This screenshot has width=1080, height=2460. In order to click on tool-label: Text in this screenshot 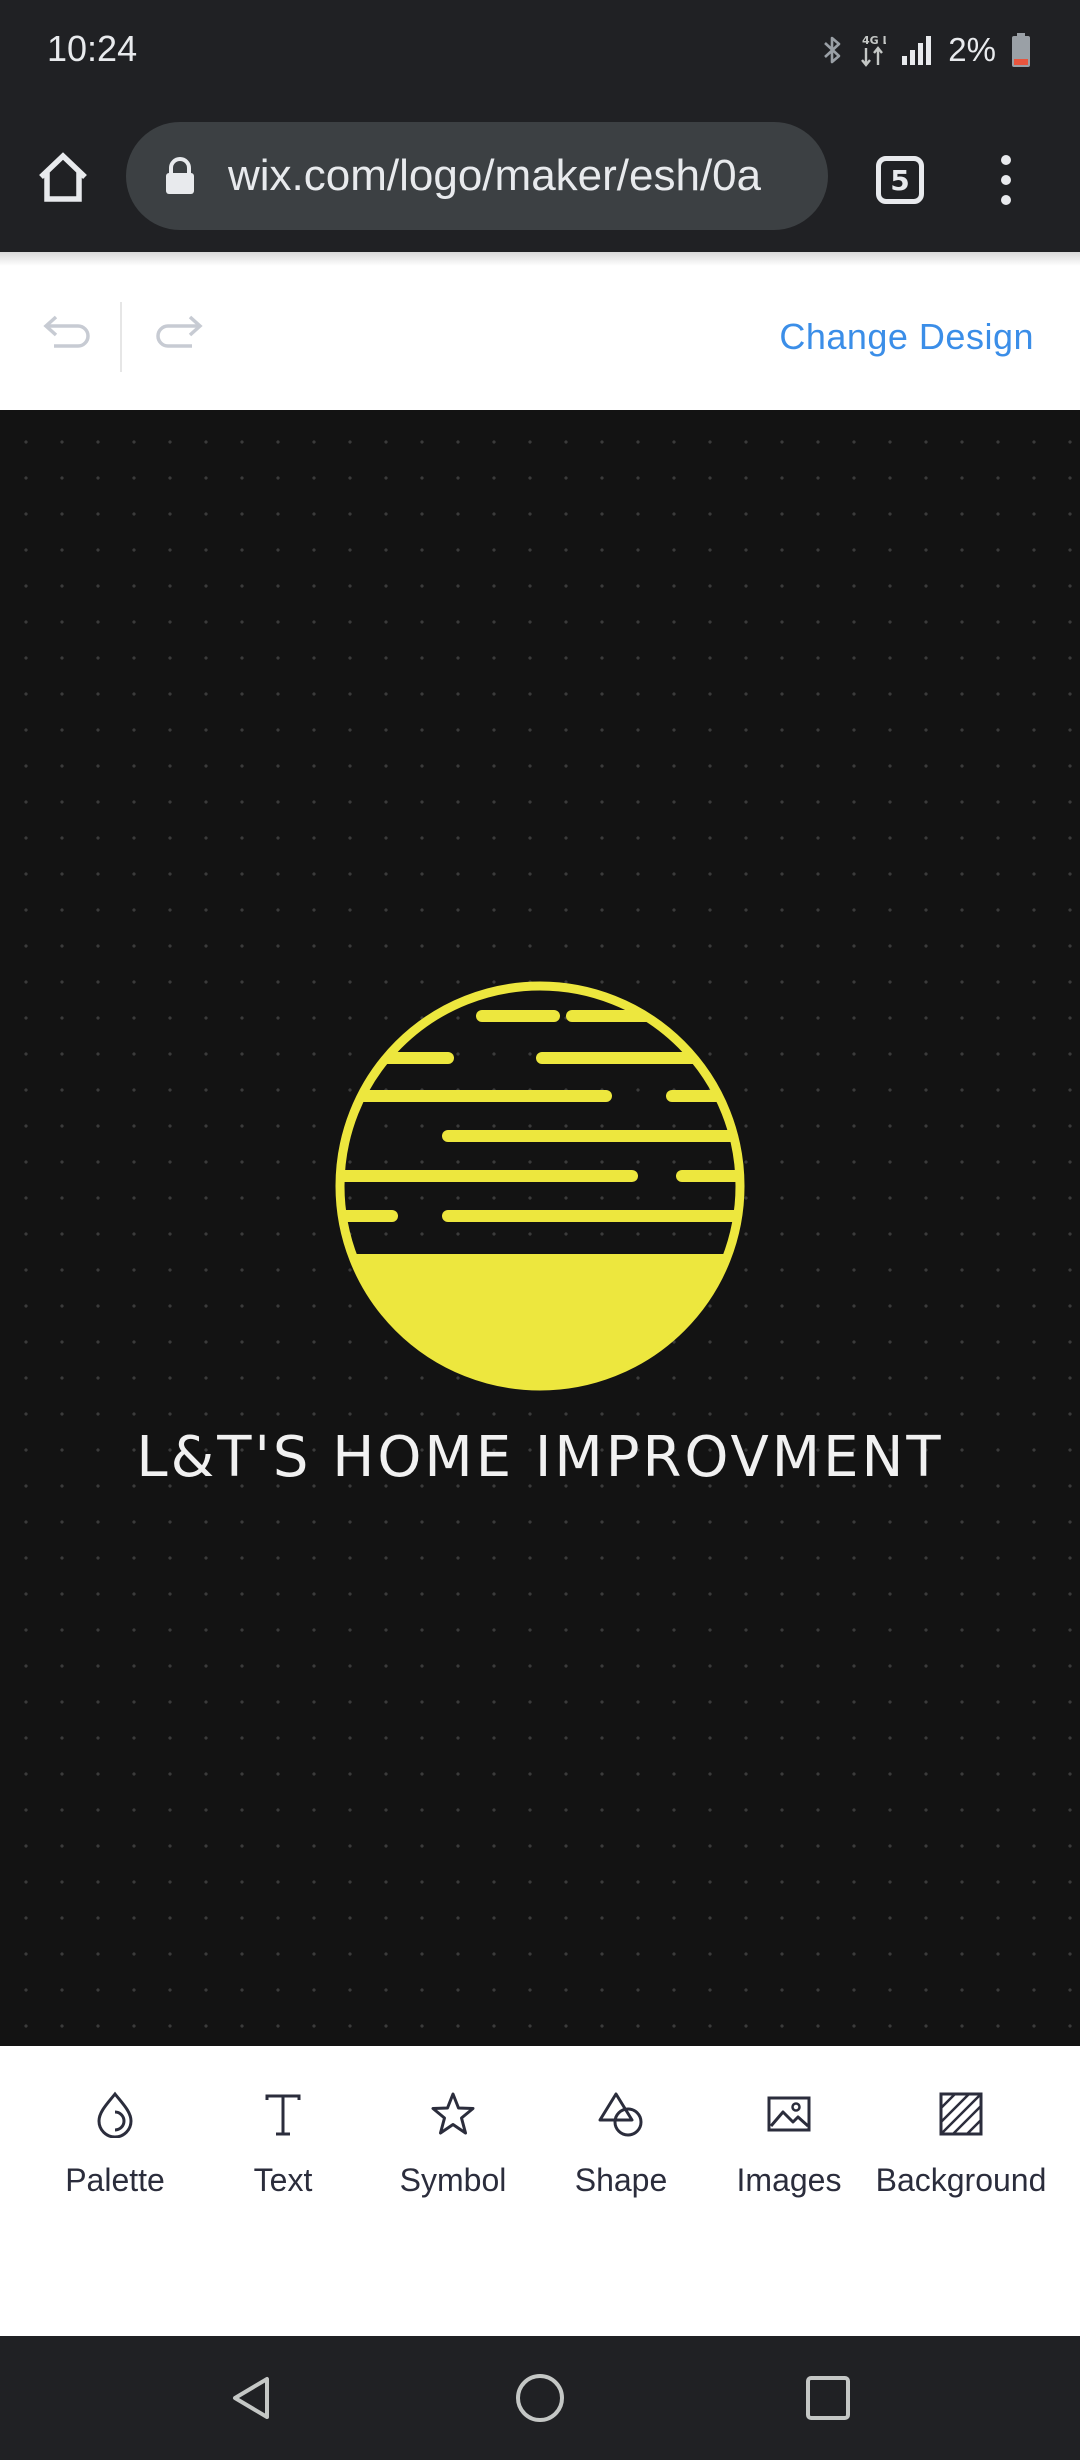, I will do `click(283, 2180)`.